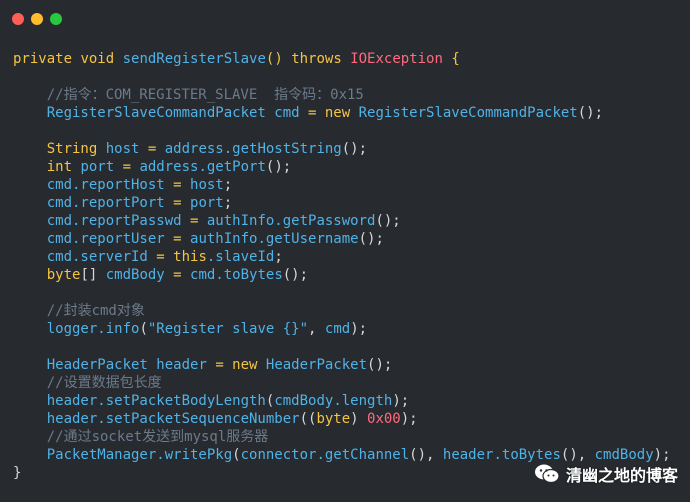 The width and height of the screenshot is (690, 502). What do you see at coordinates (274, 239) in the screenshot?
I see `code-token: authInfo.getUsername` at bounding box center [274, 239].